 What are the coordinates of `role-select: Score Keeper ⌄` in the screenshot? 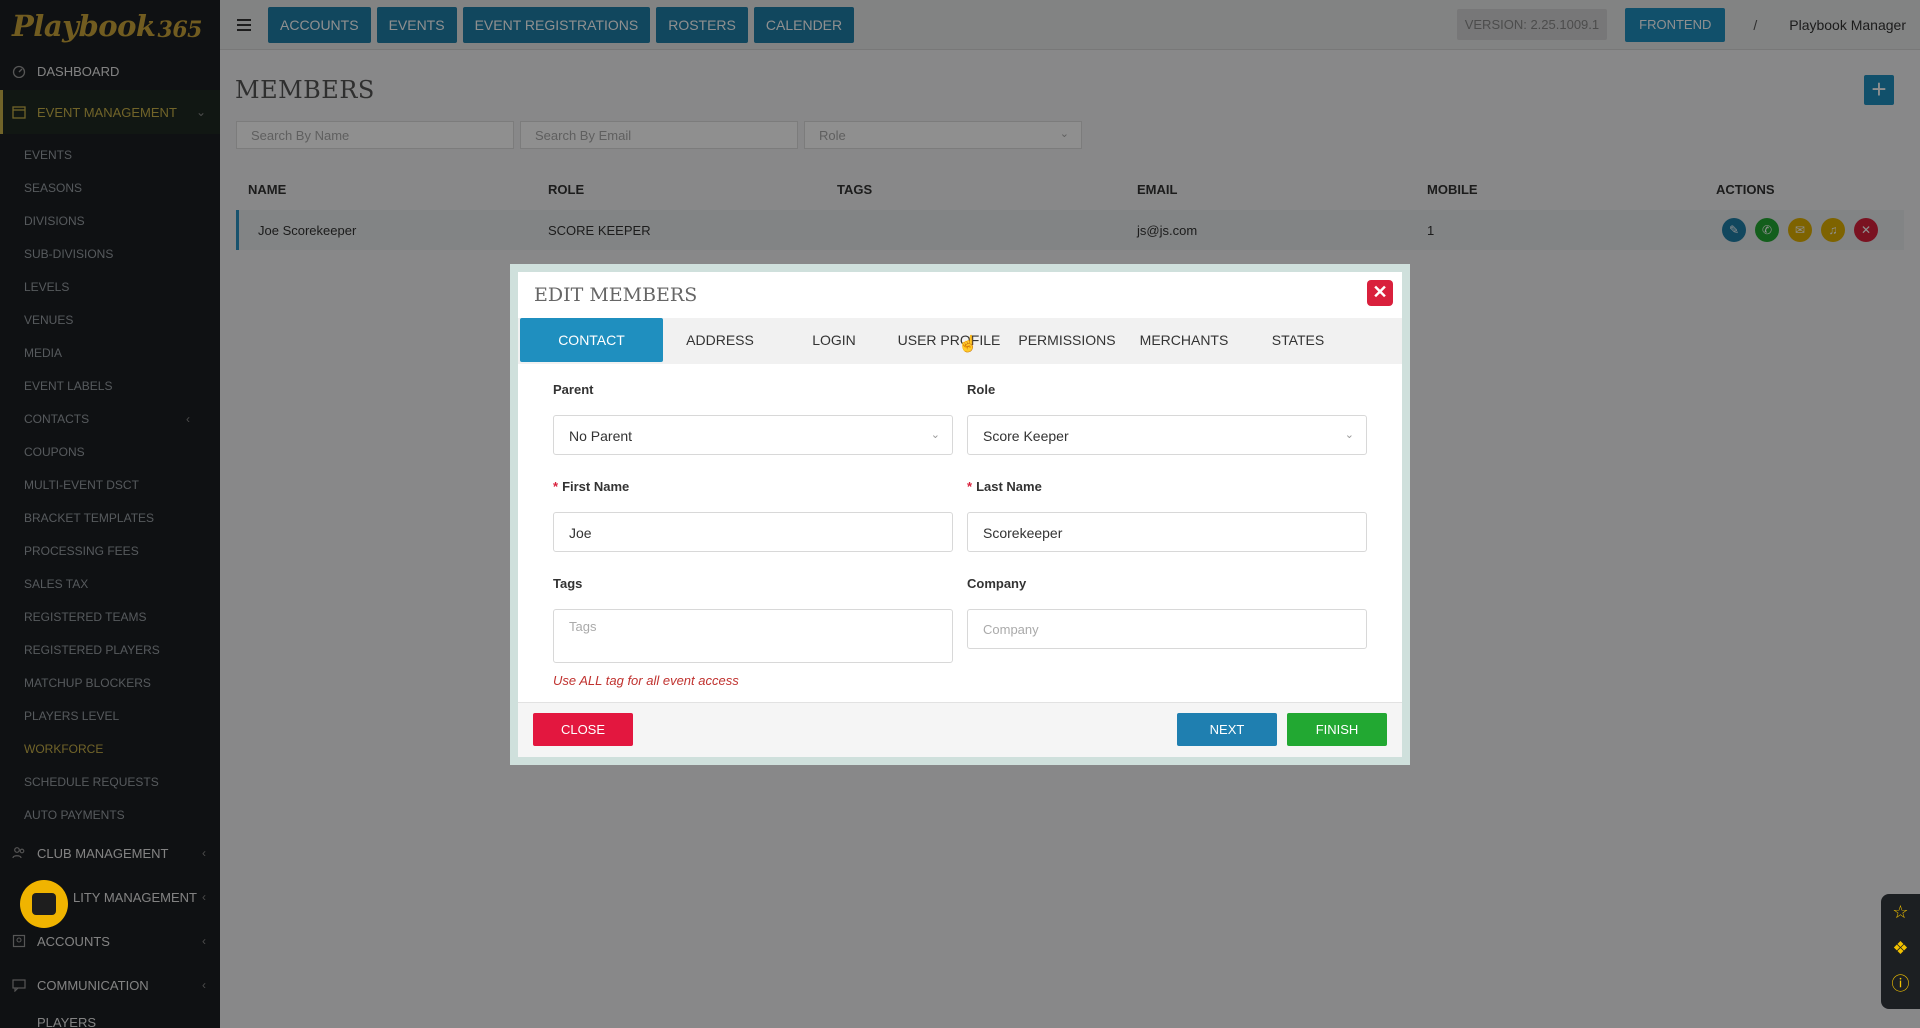 It's located at (1167, 435).